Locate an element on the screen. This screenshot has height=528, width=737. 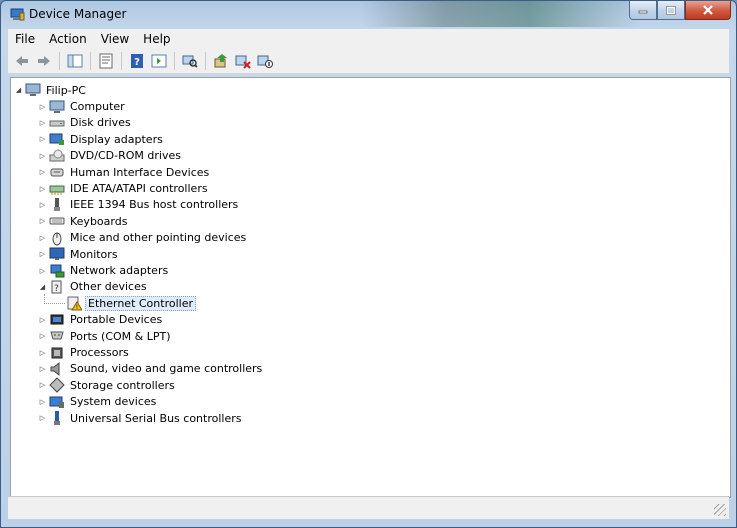
toolbar: ? is located at coordinates (368, 61).